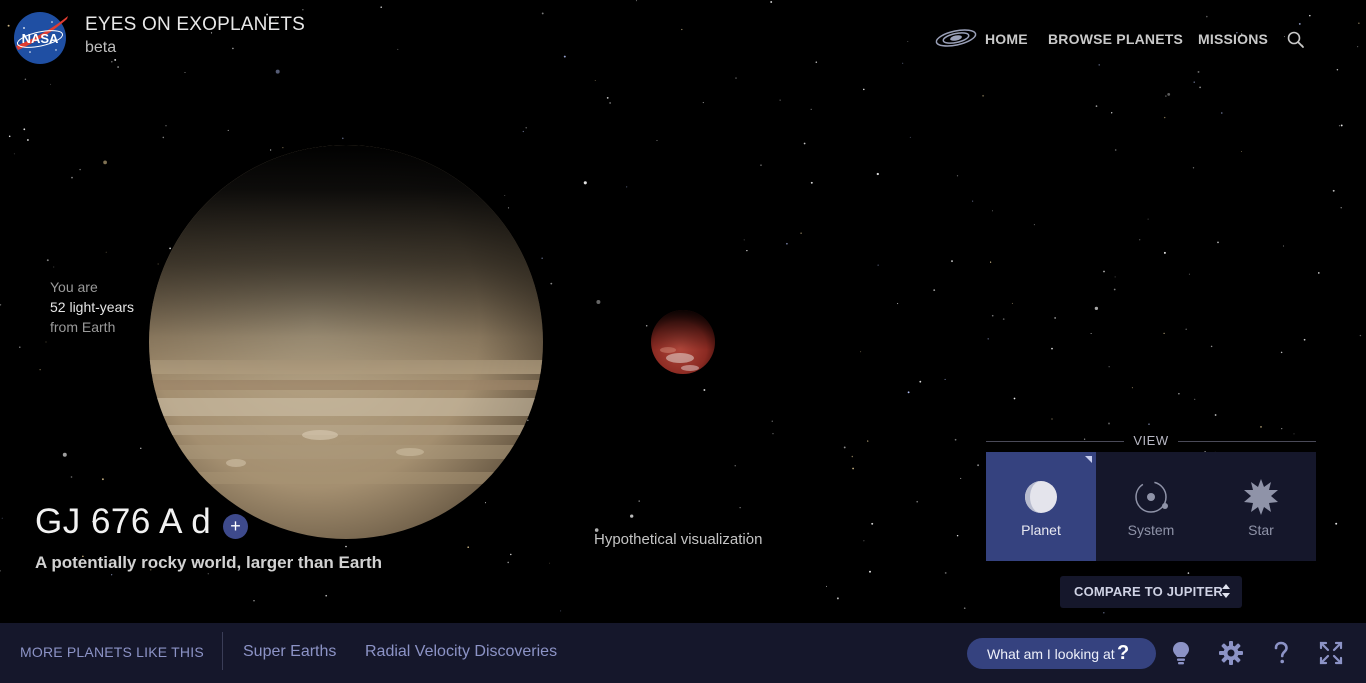  I want to click on system-orbit-icon, so click(1151, 497).